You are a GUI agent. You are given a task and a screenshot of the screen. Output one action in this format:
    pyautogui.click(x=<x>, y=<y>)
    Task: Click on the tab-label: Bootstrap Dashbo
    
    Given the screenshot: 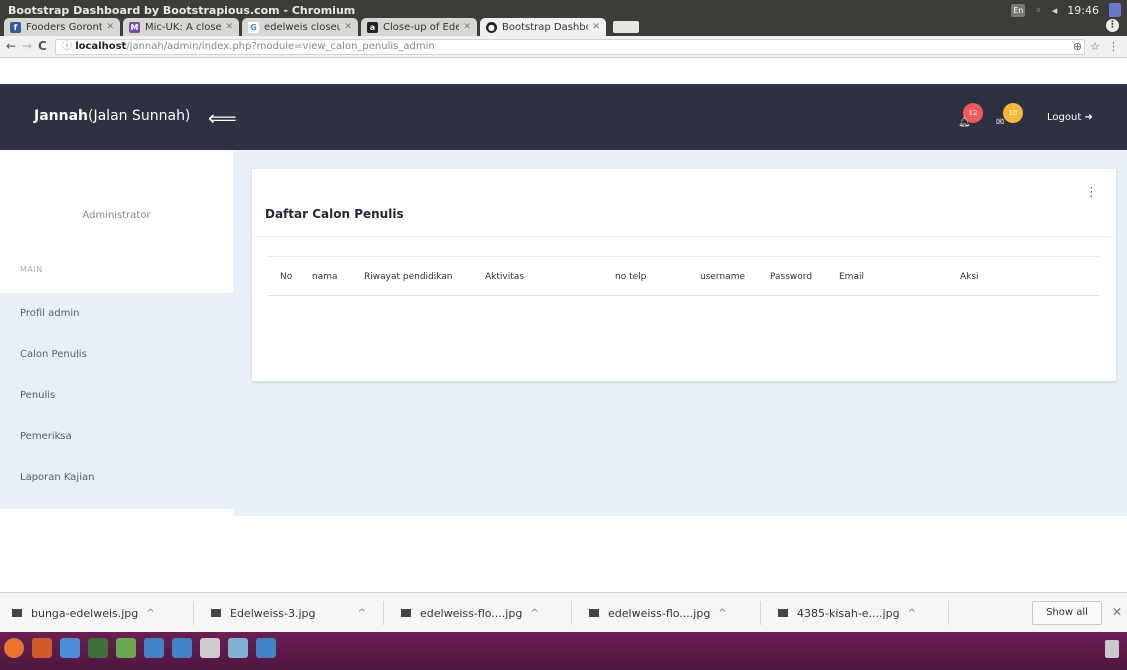 What is the action you would take?
    pyautogui.click(x=545, y=27)
    